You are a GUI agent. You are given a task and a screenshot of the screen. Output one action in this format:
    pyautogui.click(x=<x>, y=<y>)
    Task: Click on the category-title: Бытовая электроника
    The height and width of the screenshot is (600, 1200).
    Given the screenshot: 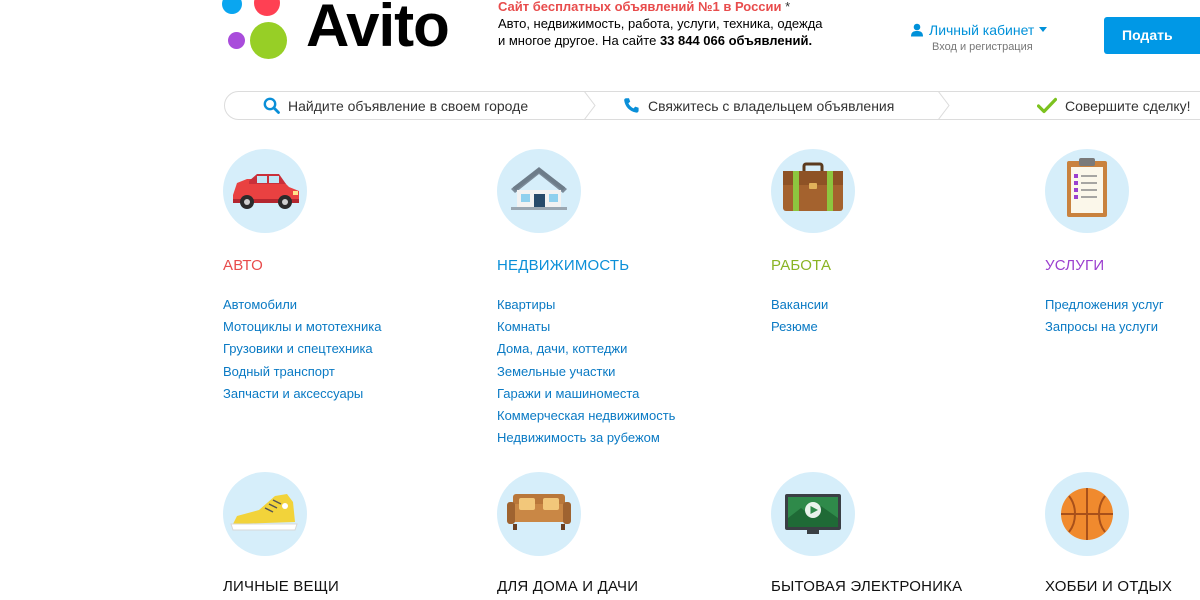 What is the action you would take?
    pyautogui.click(x=866, y=586)
    